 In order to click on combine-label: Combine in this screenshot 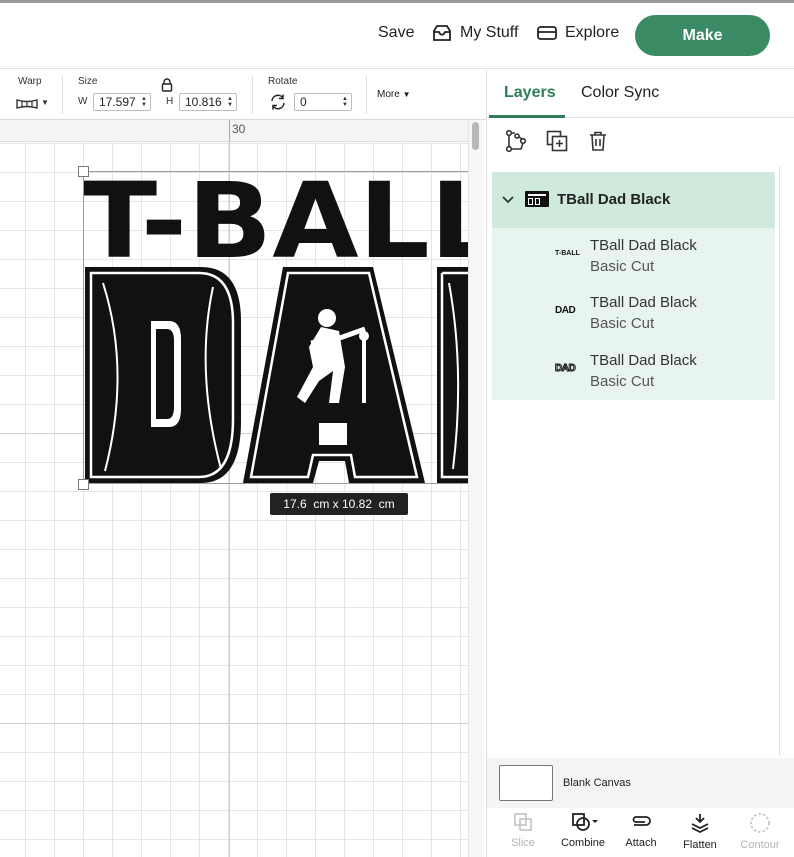, I will do `click(583, 843)`.